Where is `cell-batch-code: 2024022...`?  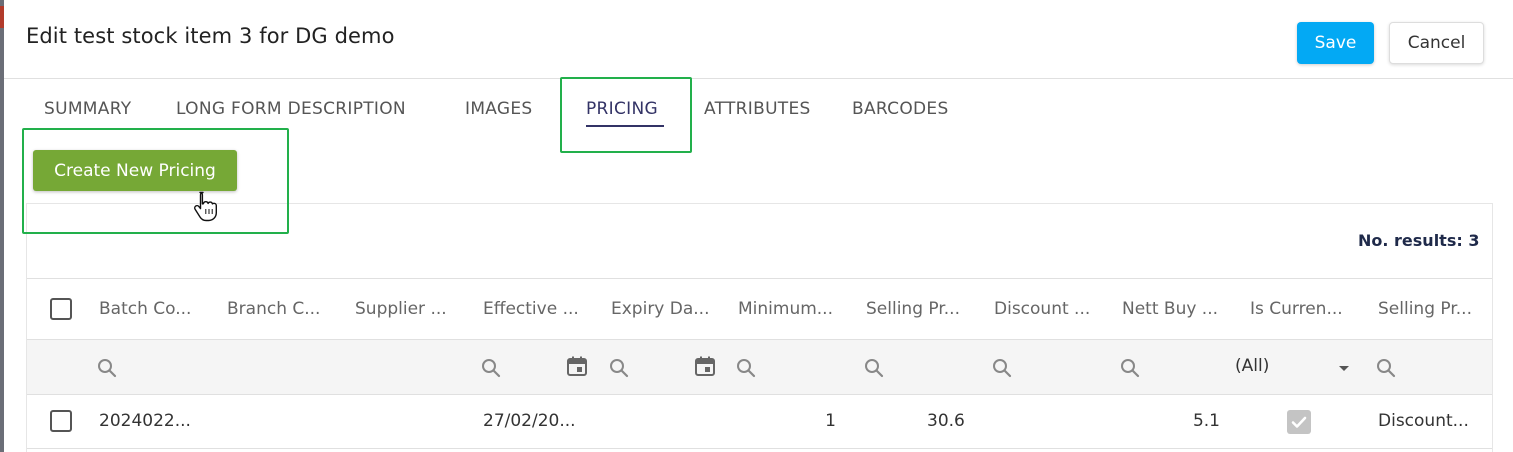
cell-batch-code: 2024022... is located at coordinates (145, 421).